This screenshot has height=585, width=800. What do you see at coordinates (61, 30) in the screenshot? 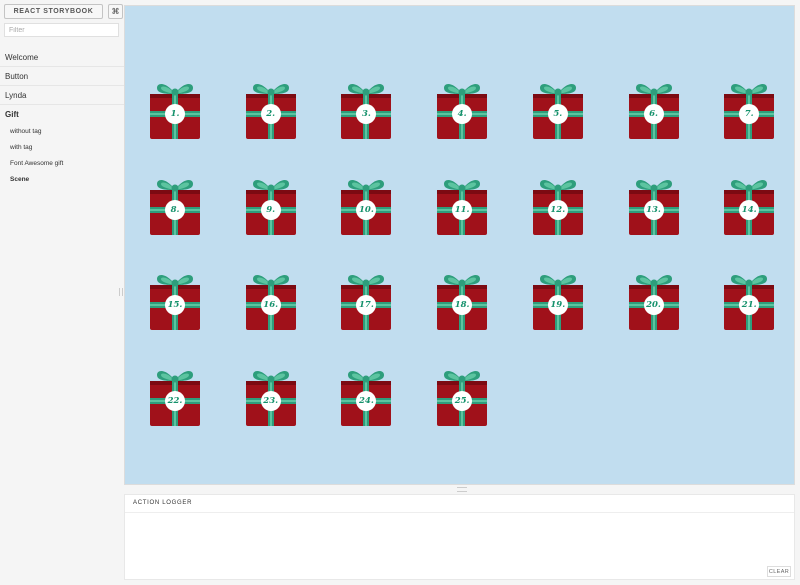
I see `filter-input` at bounding box center [61, 30].